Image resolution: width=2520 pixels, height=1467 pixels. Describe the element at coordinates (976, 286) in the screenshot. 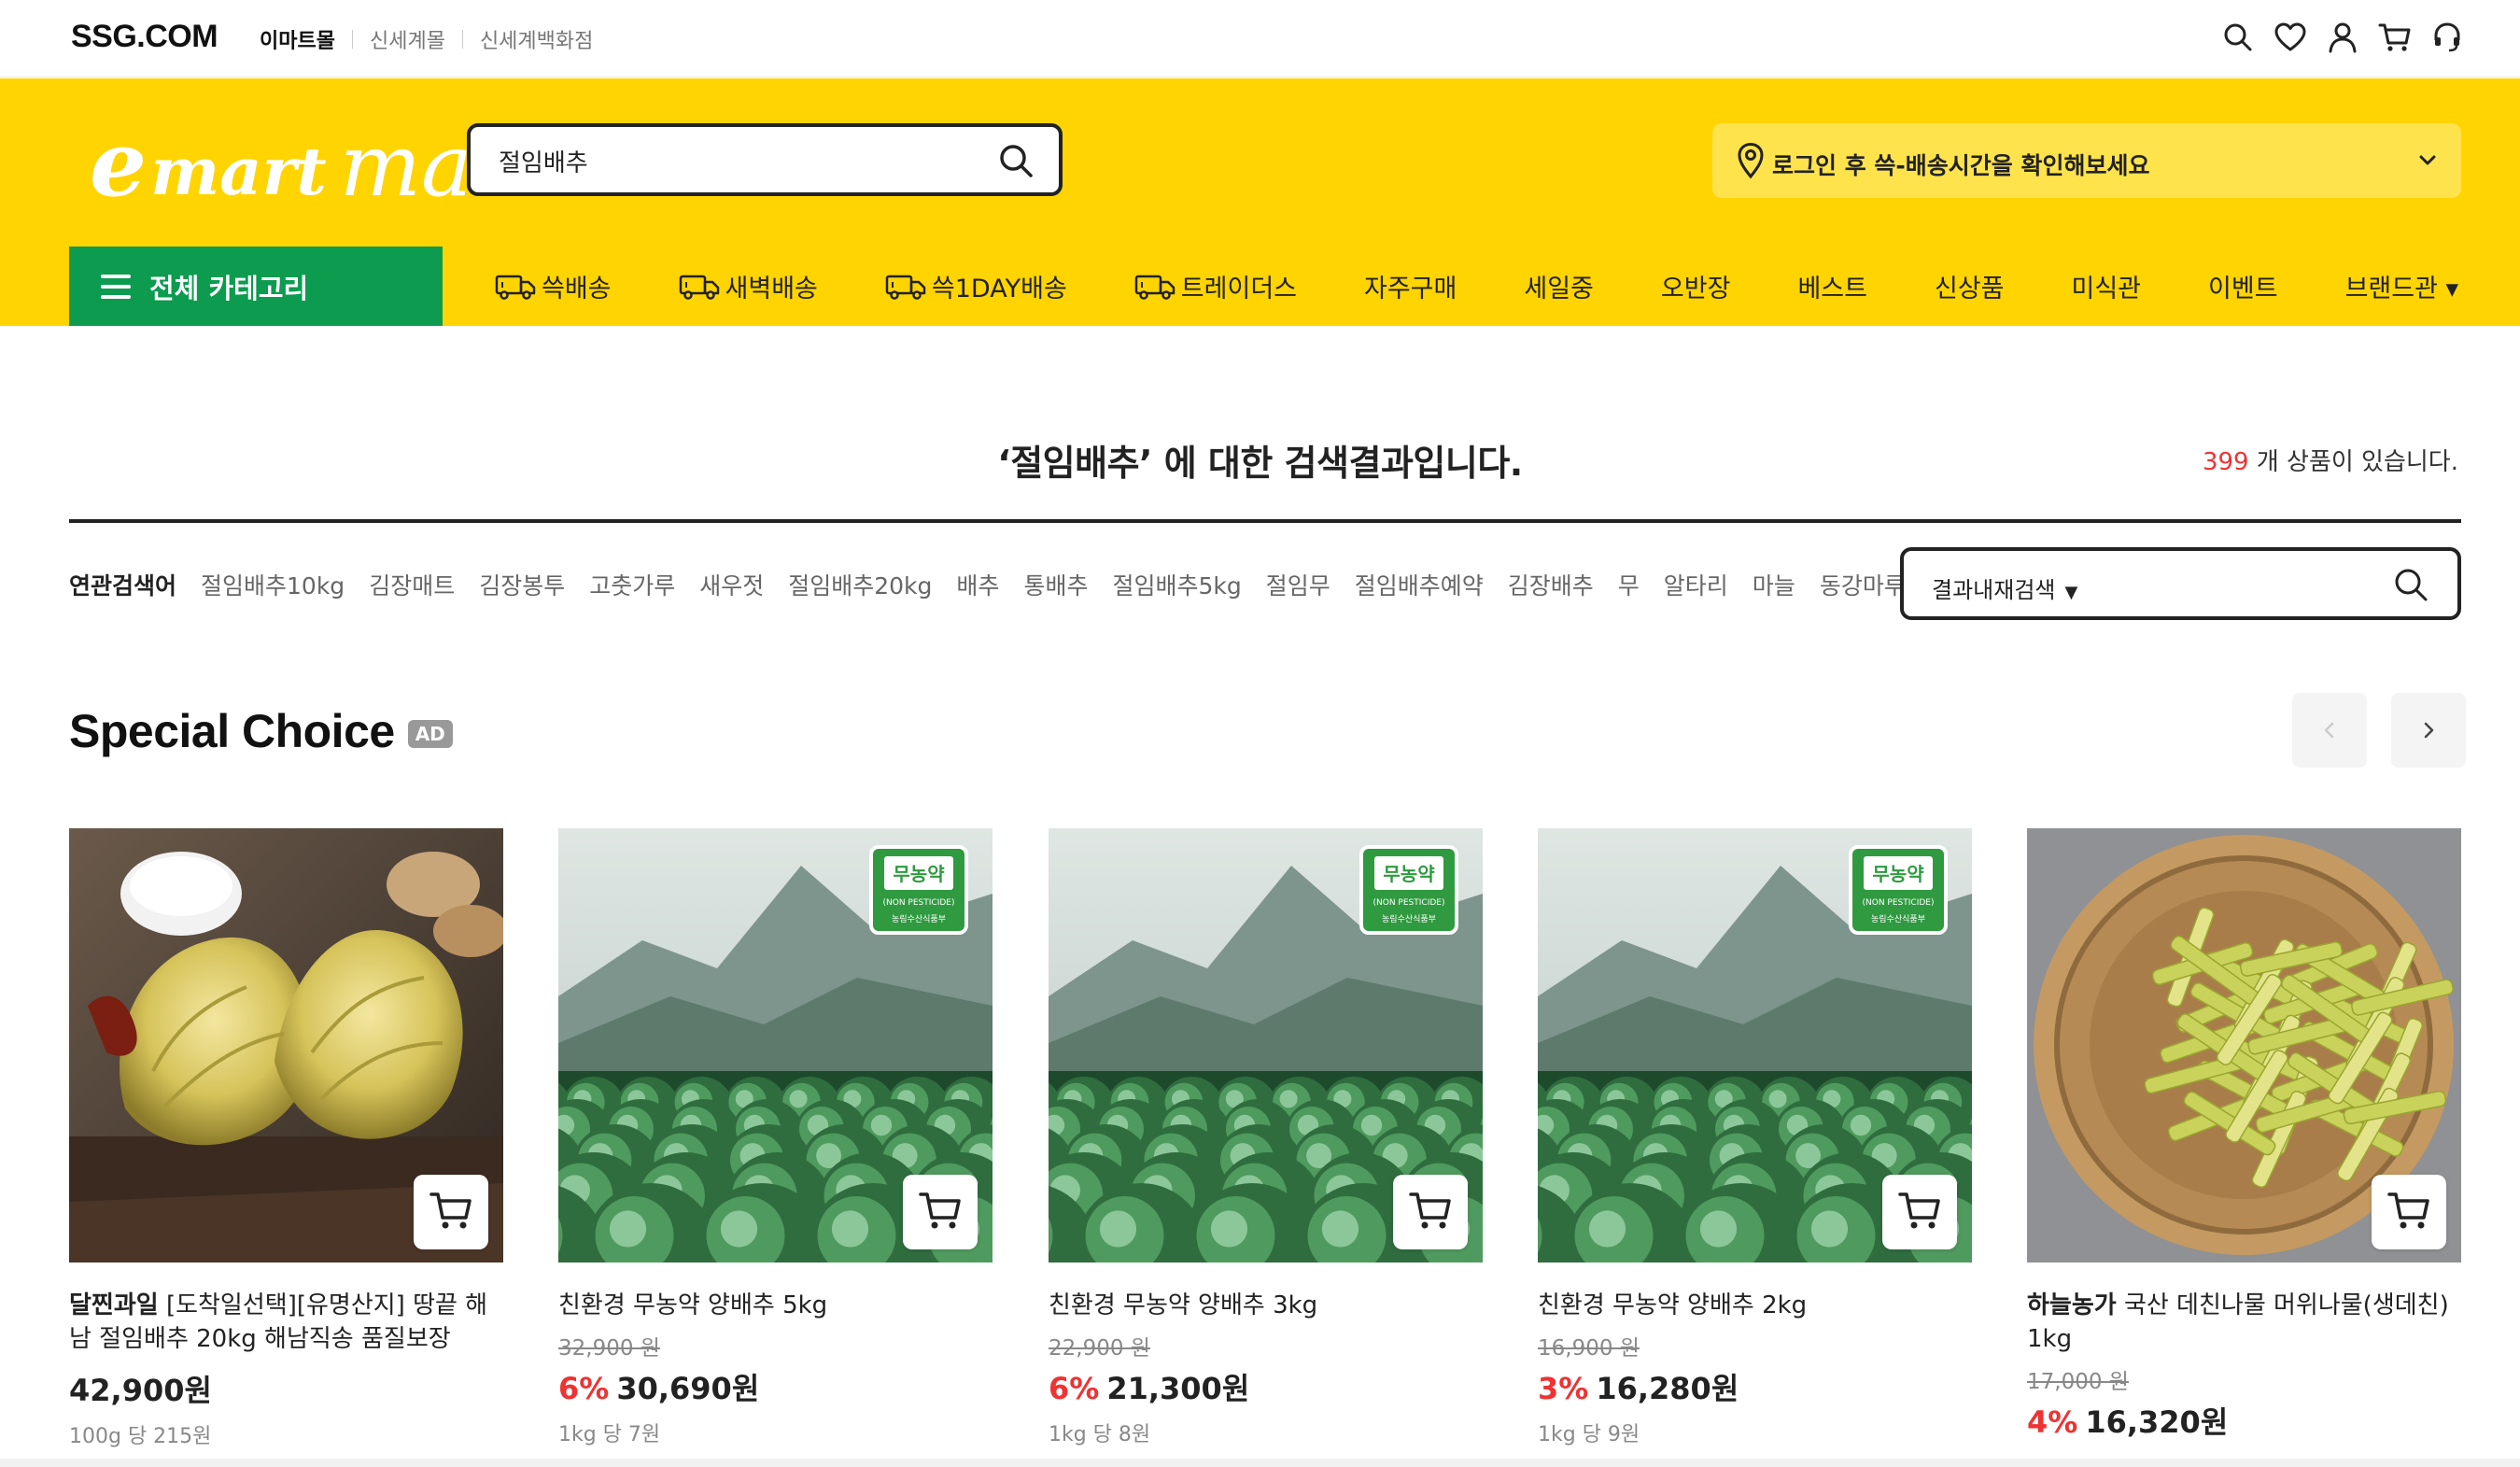

I see `nav-item: 쓱1DAY배송` at that location.